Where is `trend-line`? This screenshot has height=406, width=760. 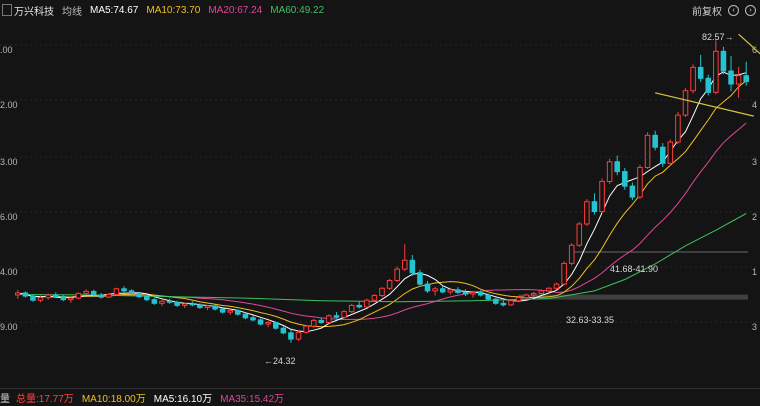 trend-line is located at coordinates (749, 44).